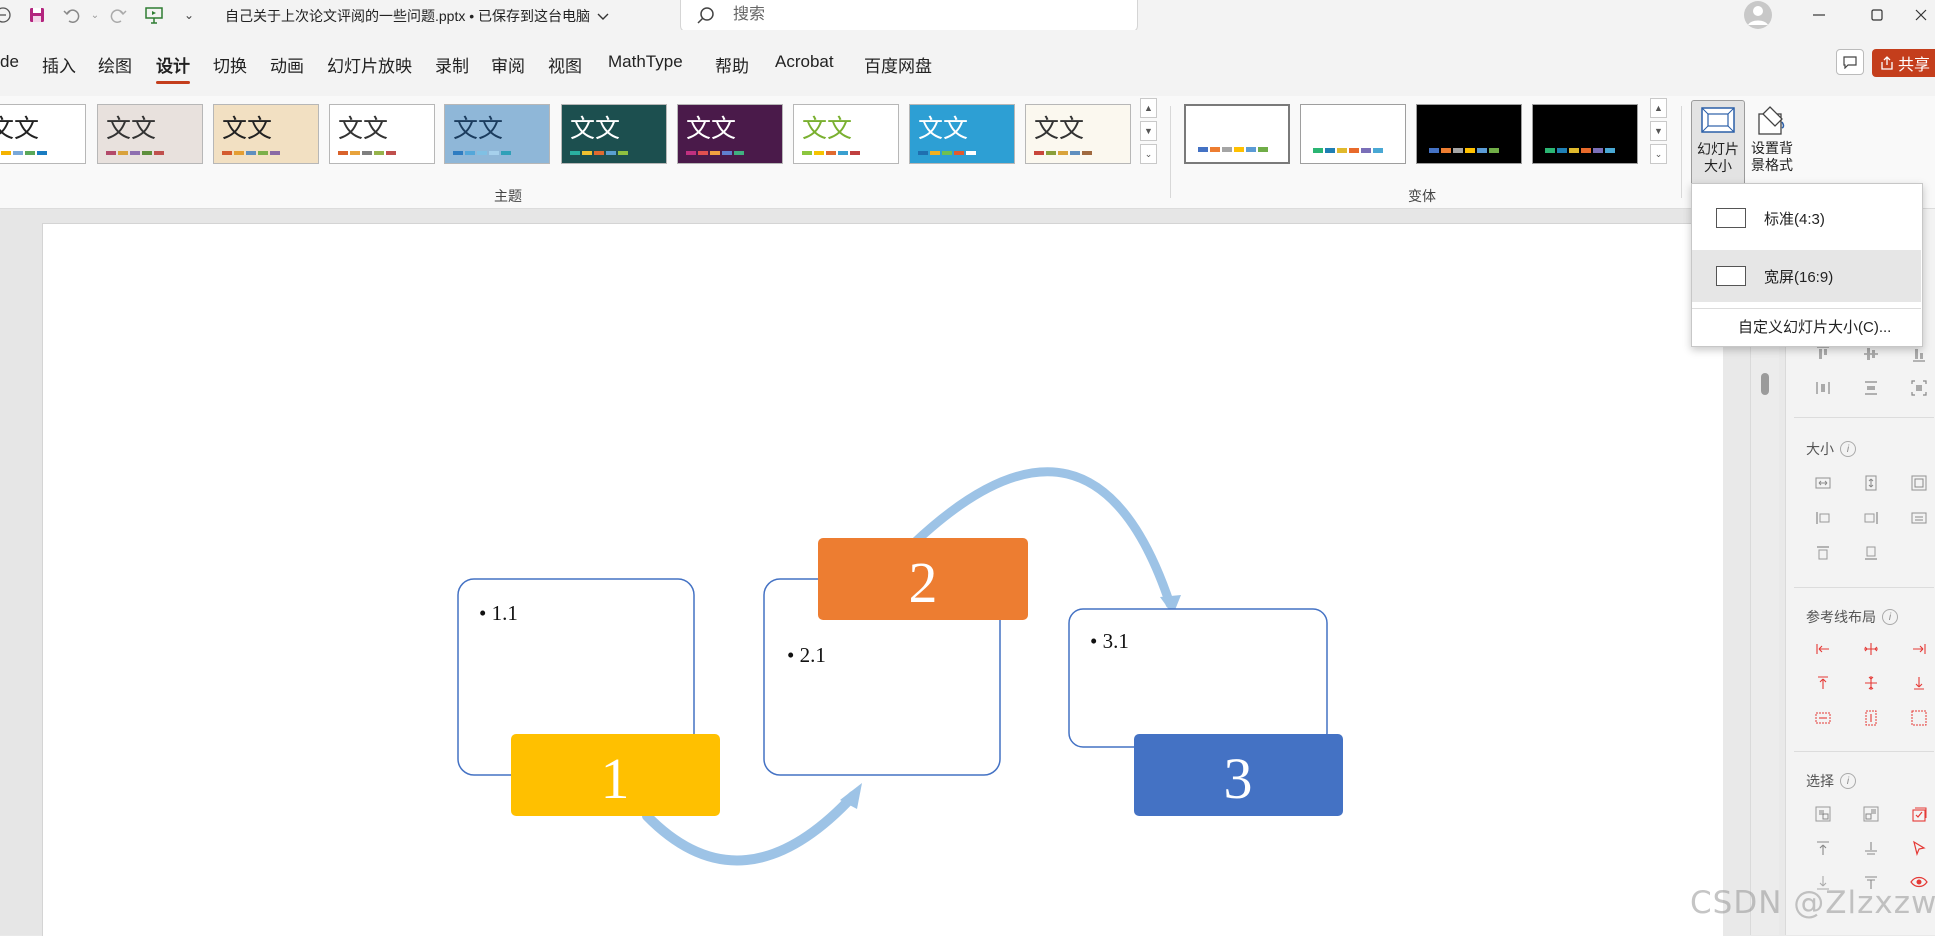 This screenshot has width=1935, height=936. What do you see at coordinates (37, 15) in the screenshot?
I see `save-icon` at bounding box center [37, 15].